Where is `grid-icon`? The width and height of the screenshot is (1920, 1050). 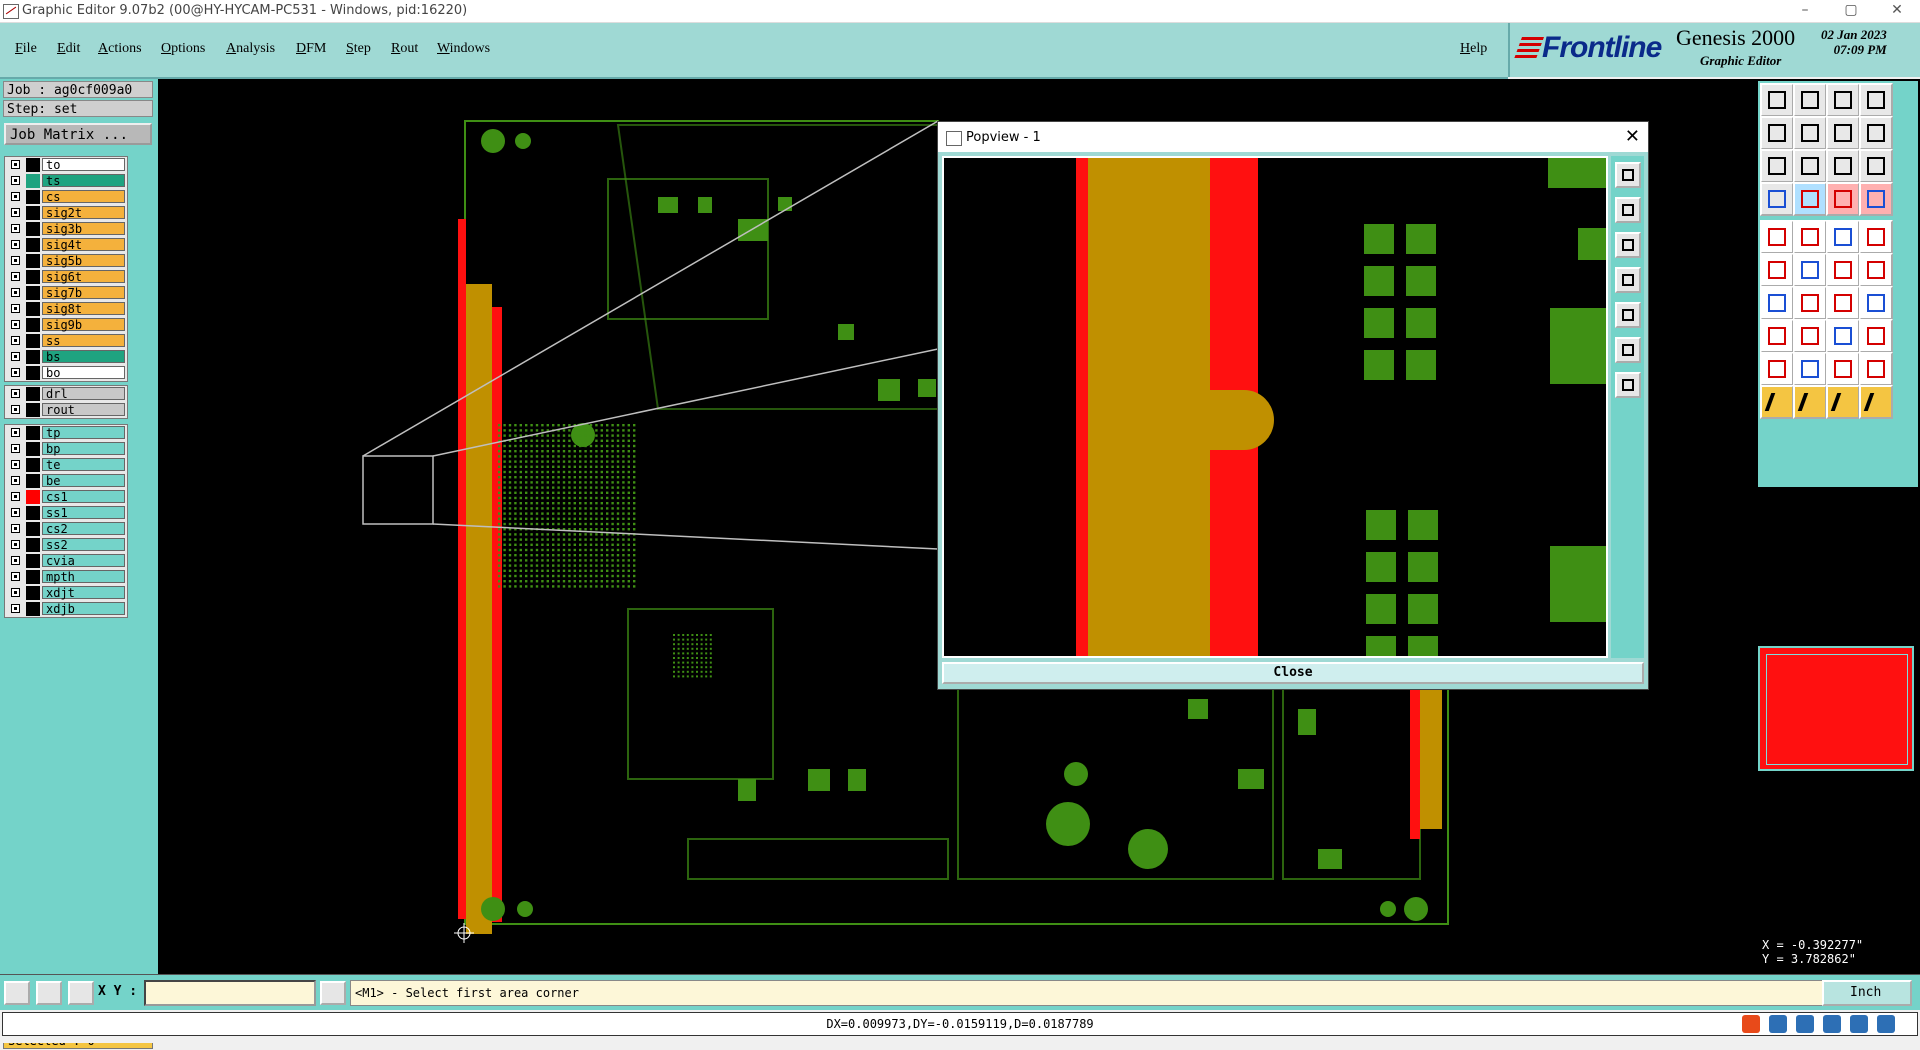
grid-icon is located at coordinates (81, 993).